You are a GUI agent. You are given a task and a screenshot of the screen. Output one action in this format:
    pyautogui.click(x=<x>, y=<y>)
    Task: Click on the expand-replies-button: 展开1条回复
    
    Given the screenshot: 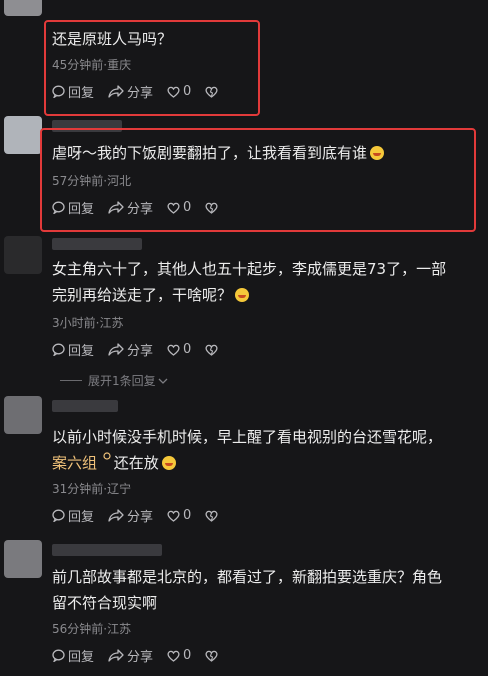 What is the action you would take?
    pyautogui.click(x=114, y=380)
    